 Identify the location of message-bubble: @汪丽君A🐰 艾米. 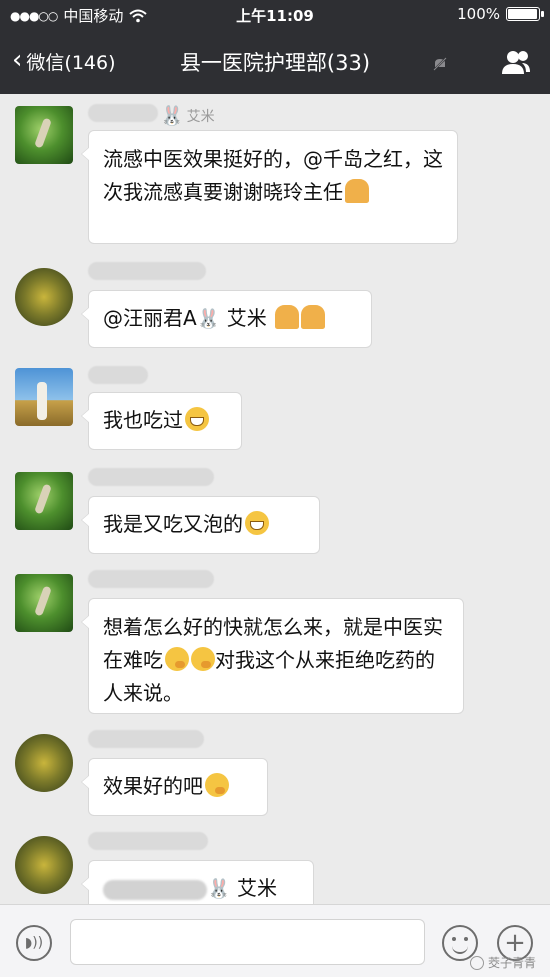
(226, 319).